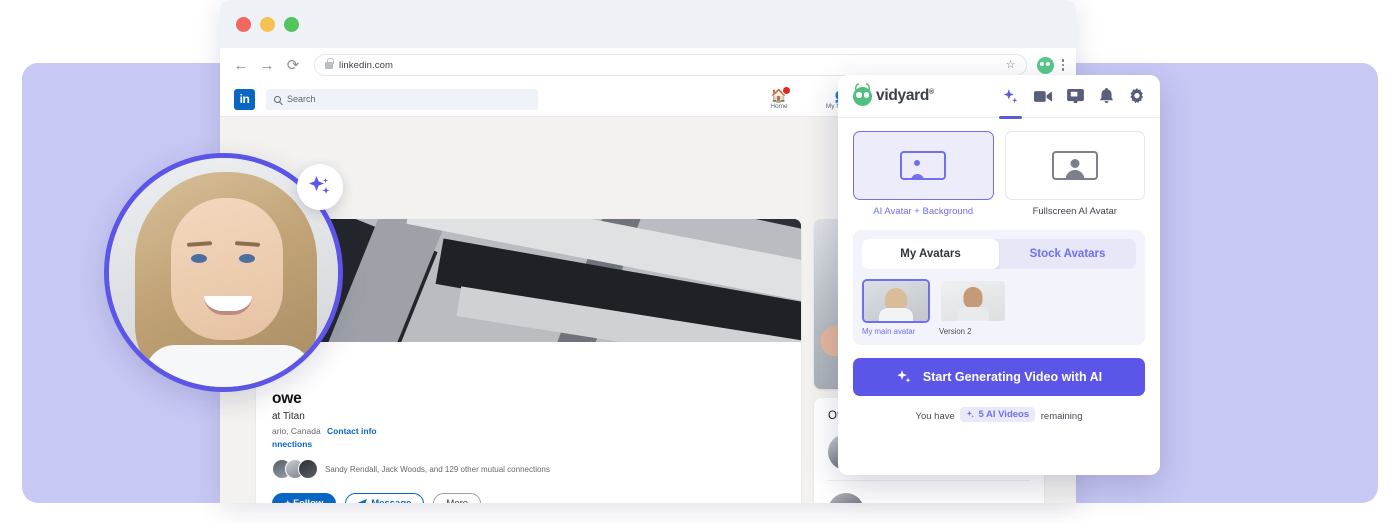  I want to click on vidyard-extension-icon, so click(1045, 65).